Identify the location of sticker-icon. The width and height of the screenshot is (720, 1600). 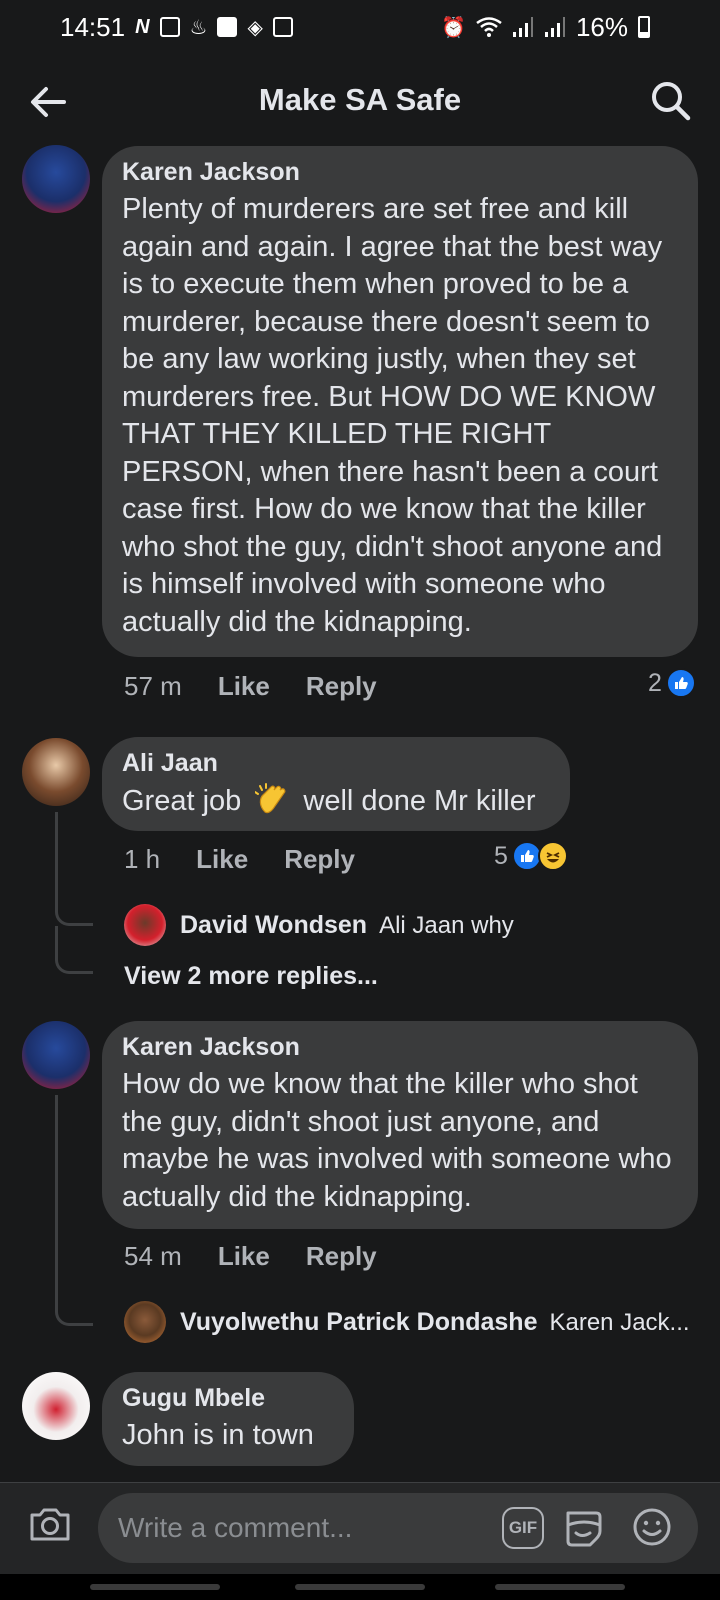
(584, 1527).